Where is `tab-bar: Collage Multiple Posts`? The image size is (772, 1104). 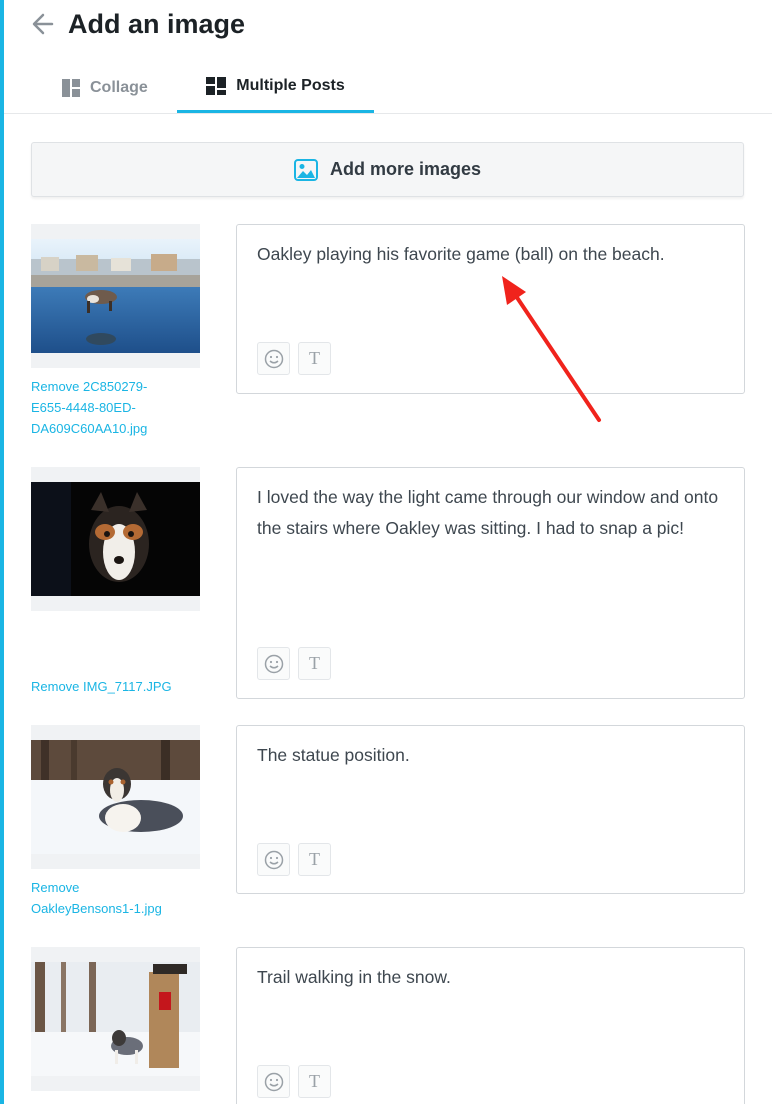
tab-bar: Collage Multiple Posts is located at coordinates (388, 88).